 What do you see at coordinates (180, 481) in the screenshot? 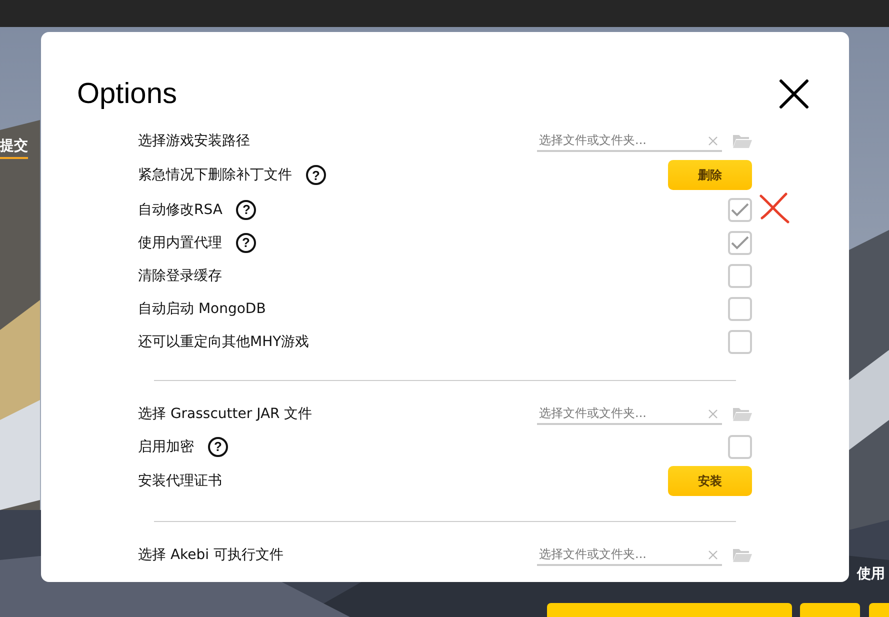
I see `option-label: 安装代理证书` at bounding box center [180, 481].